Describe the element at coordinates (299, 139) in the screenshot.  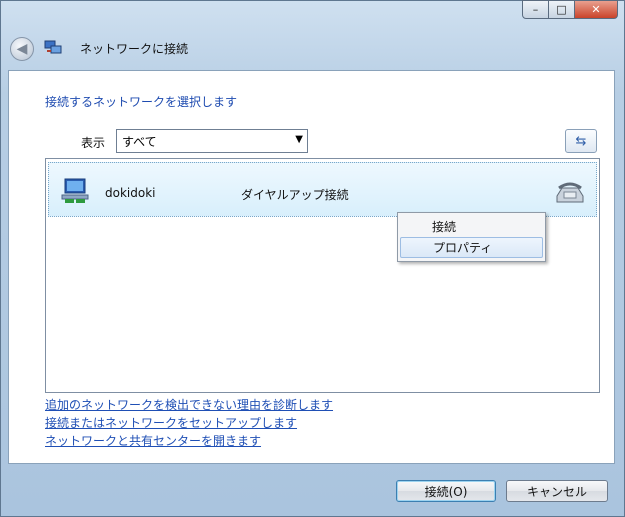
I see `chevron-down-icon: ▼` at that location.